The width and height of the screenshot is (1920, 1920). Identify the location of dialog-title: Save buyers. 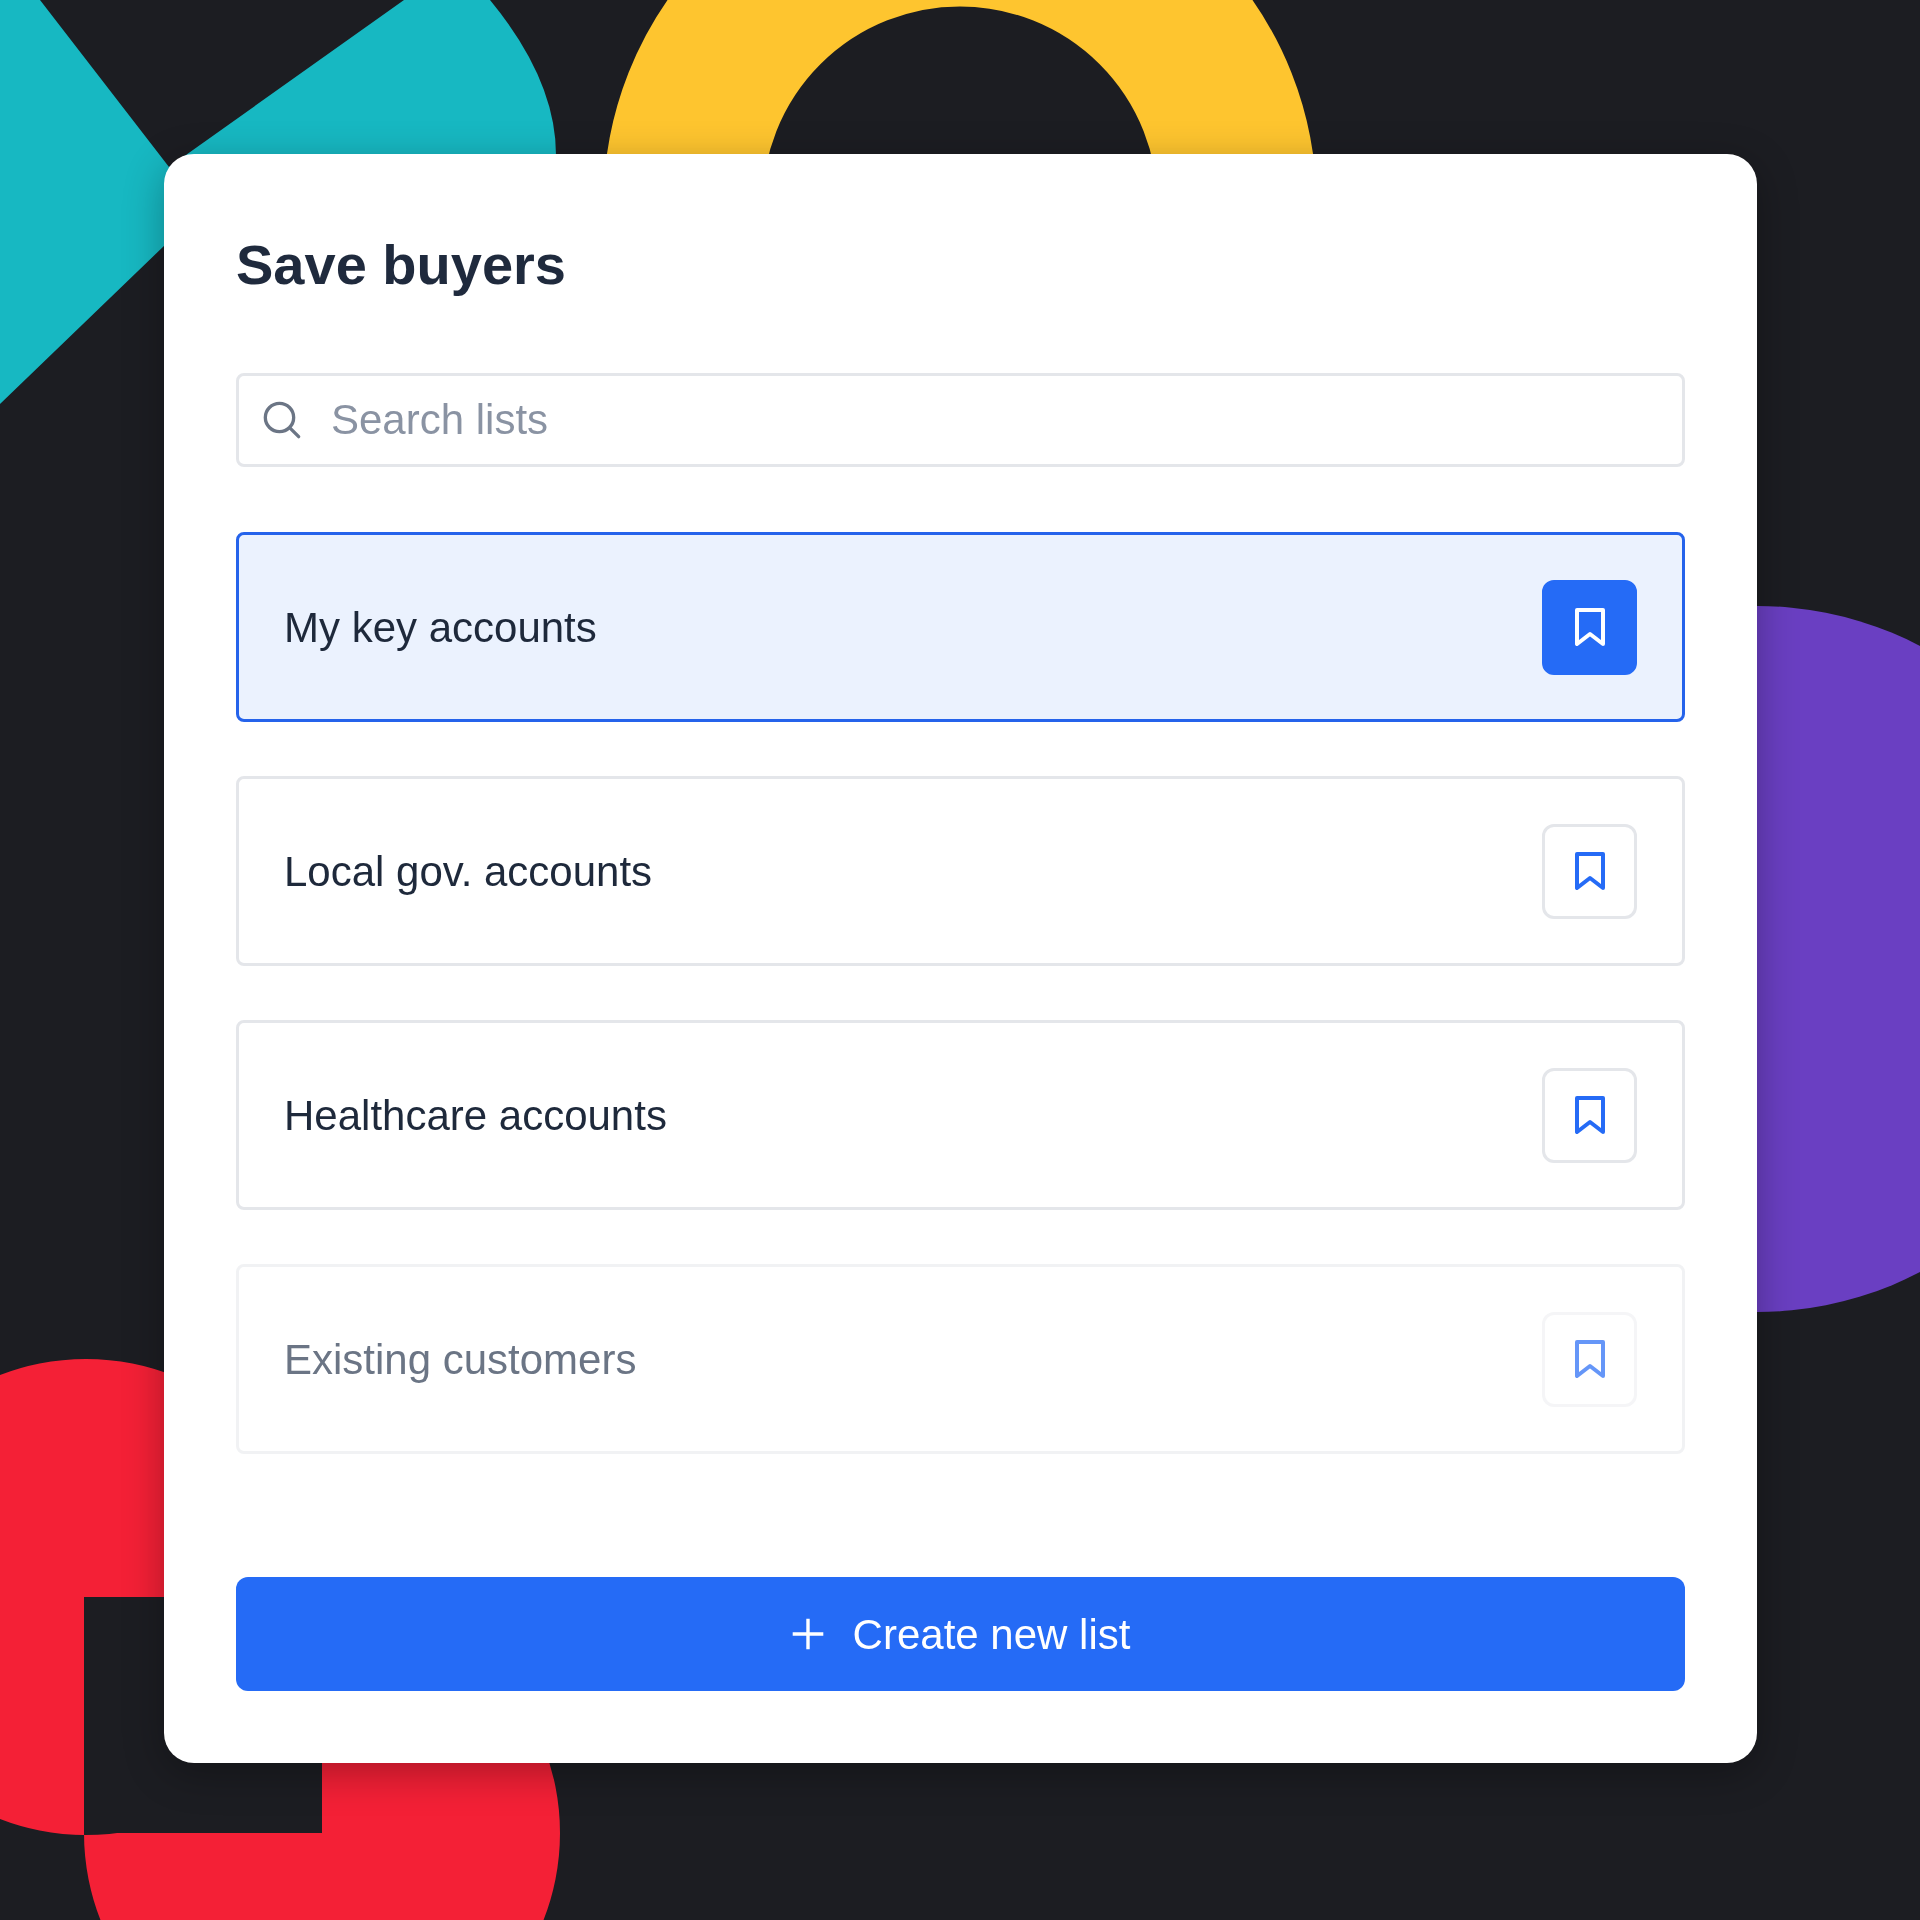
(401, 265).